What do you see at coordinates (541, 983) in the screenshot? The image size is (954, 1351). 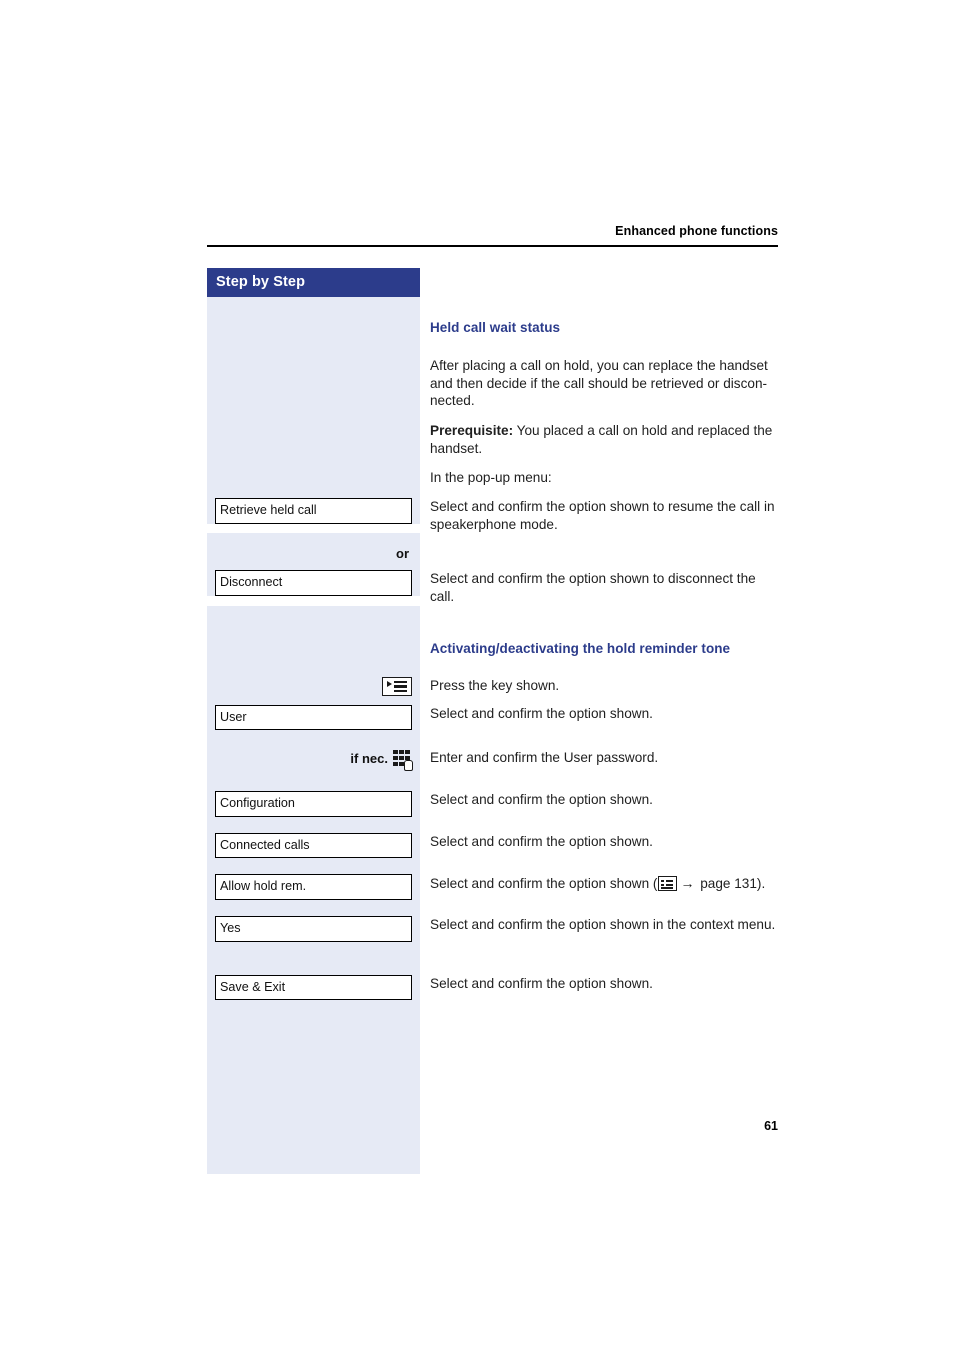 I see `step-description-save-and-exit: Select and confirm the option shown.` at bounding box center [541, 983].